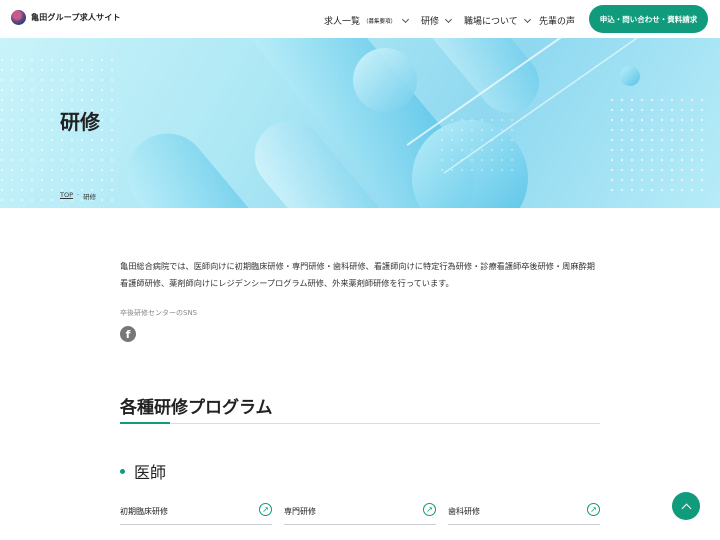  What do you see at coordinates (300, 511) in the screenshot?
I see `program-label: 専門研修` at bounding box center [300, 511].